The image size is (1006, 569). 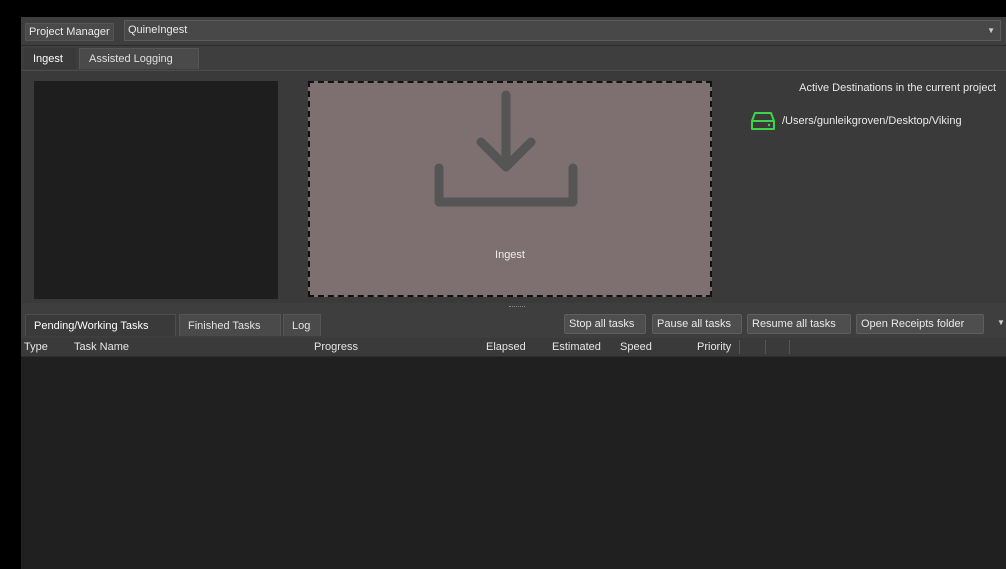 I want to click on stop-all-tasks-button: Stop all tasks, so click(x=605, y=324).